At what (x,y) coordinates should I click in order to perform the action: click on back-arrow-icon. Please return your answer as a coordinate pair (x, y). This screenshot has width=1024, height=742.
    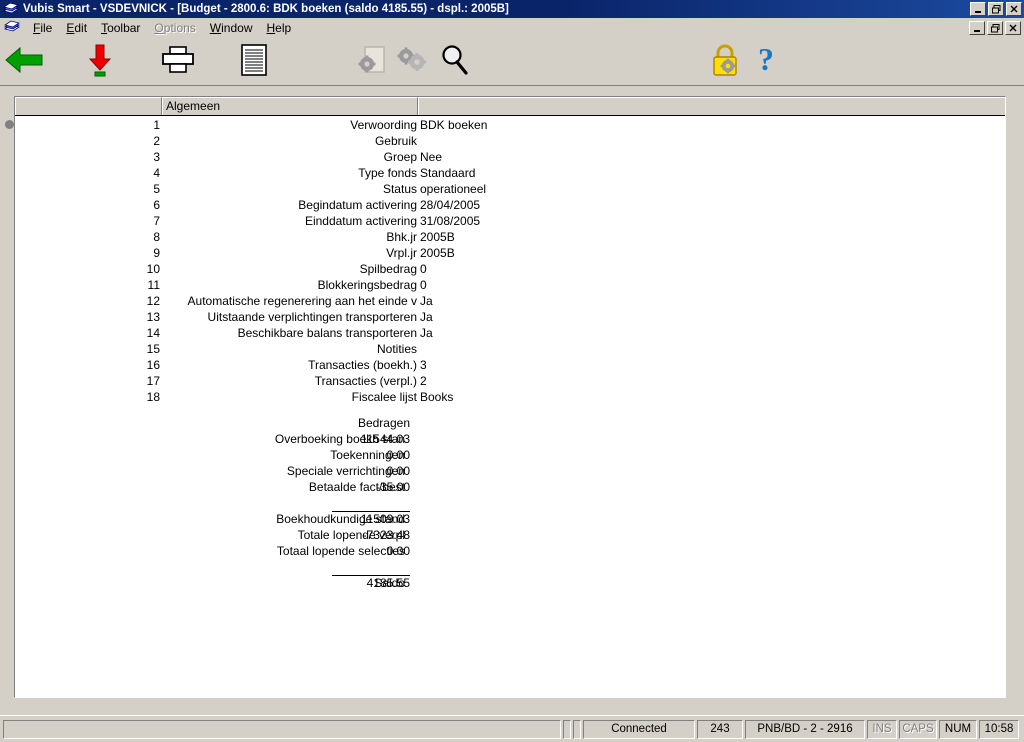
    Looking at the image, I should click on (24, 61).